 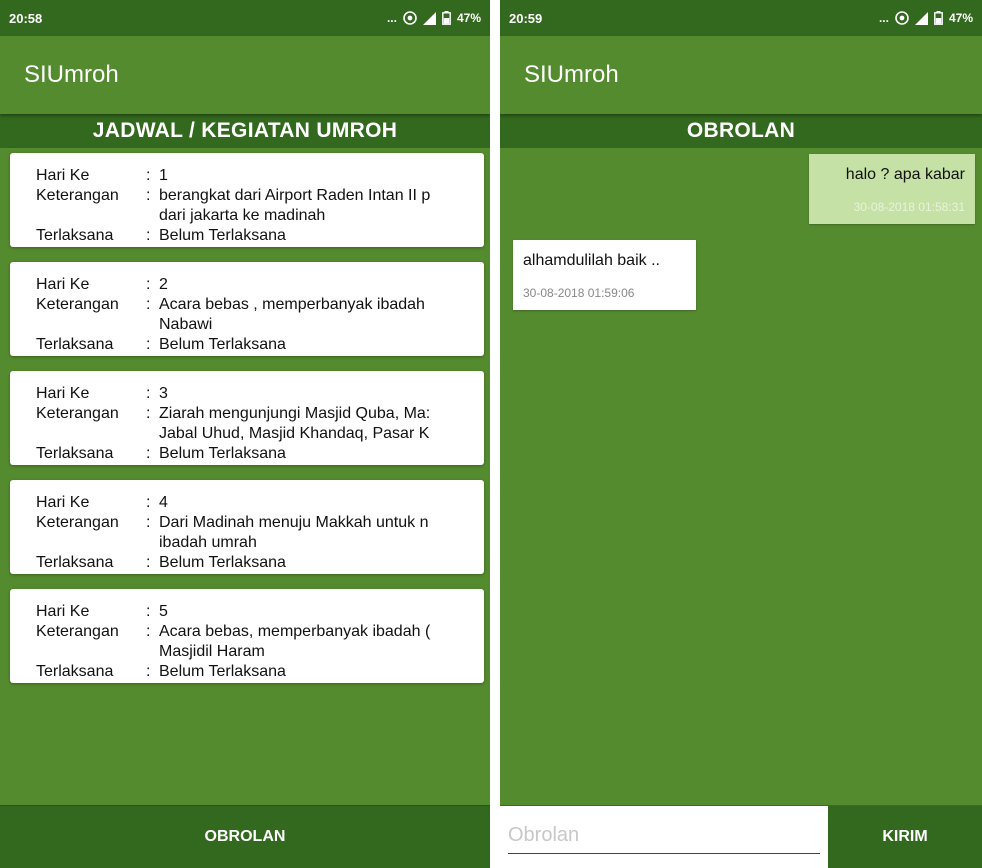 I want to click on day-value: 4, so click(x=163, y=502).